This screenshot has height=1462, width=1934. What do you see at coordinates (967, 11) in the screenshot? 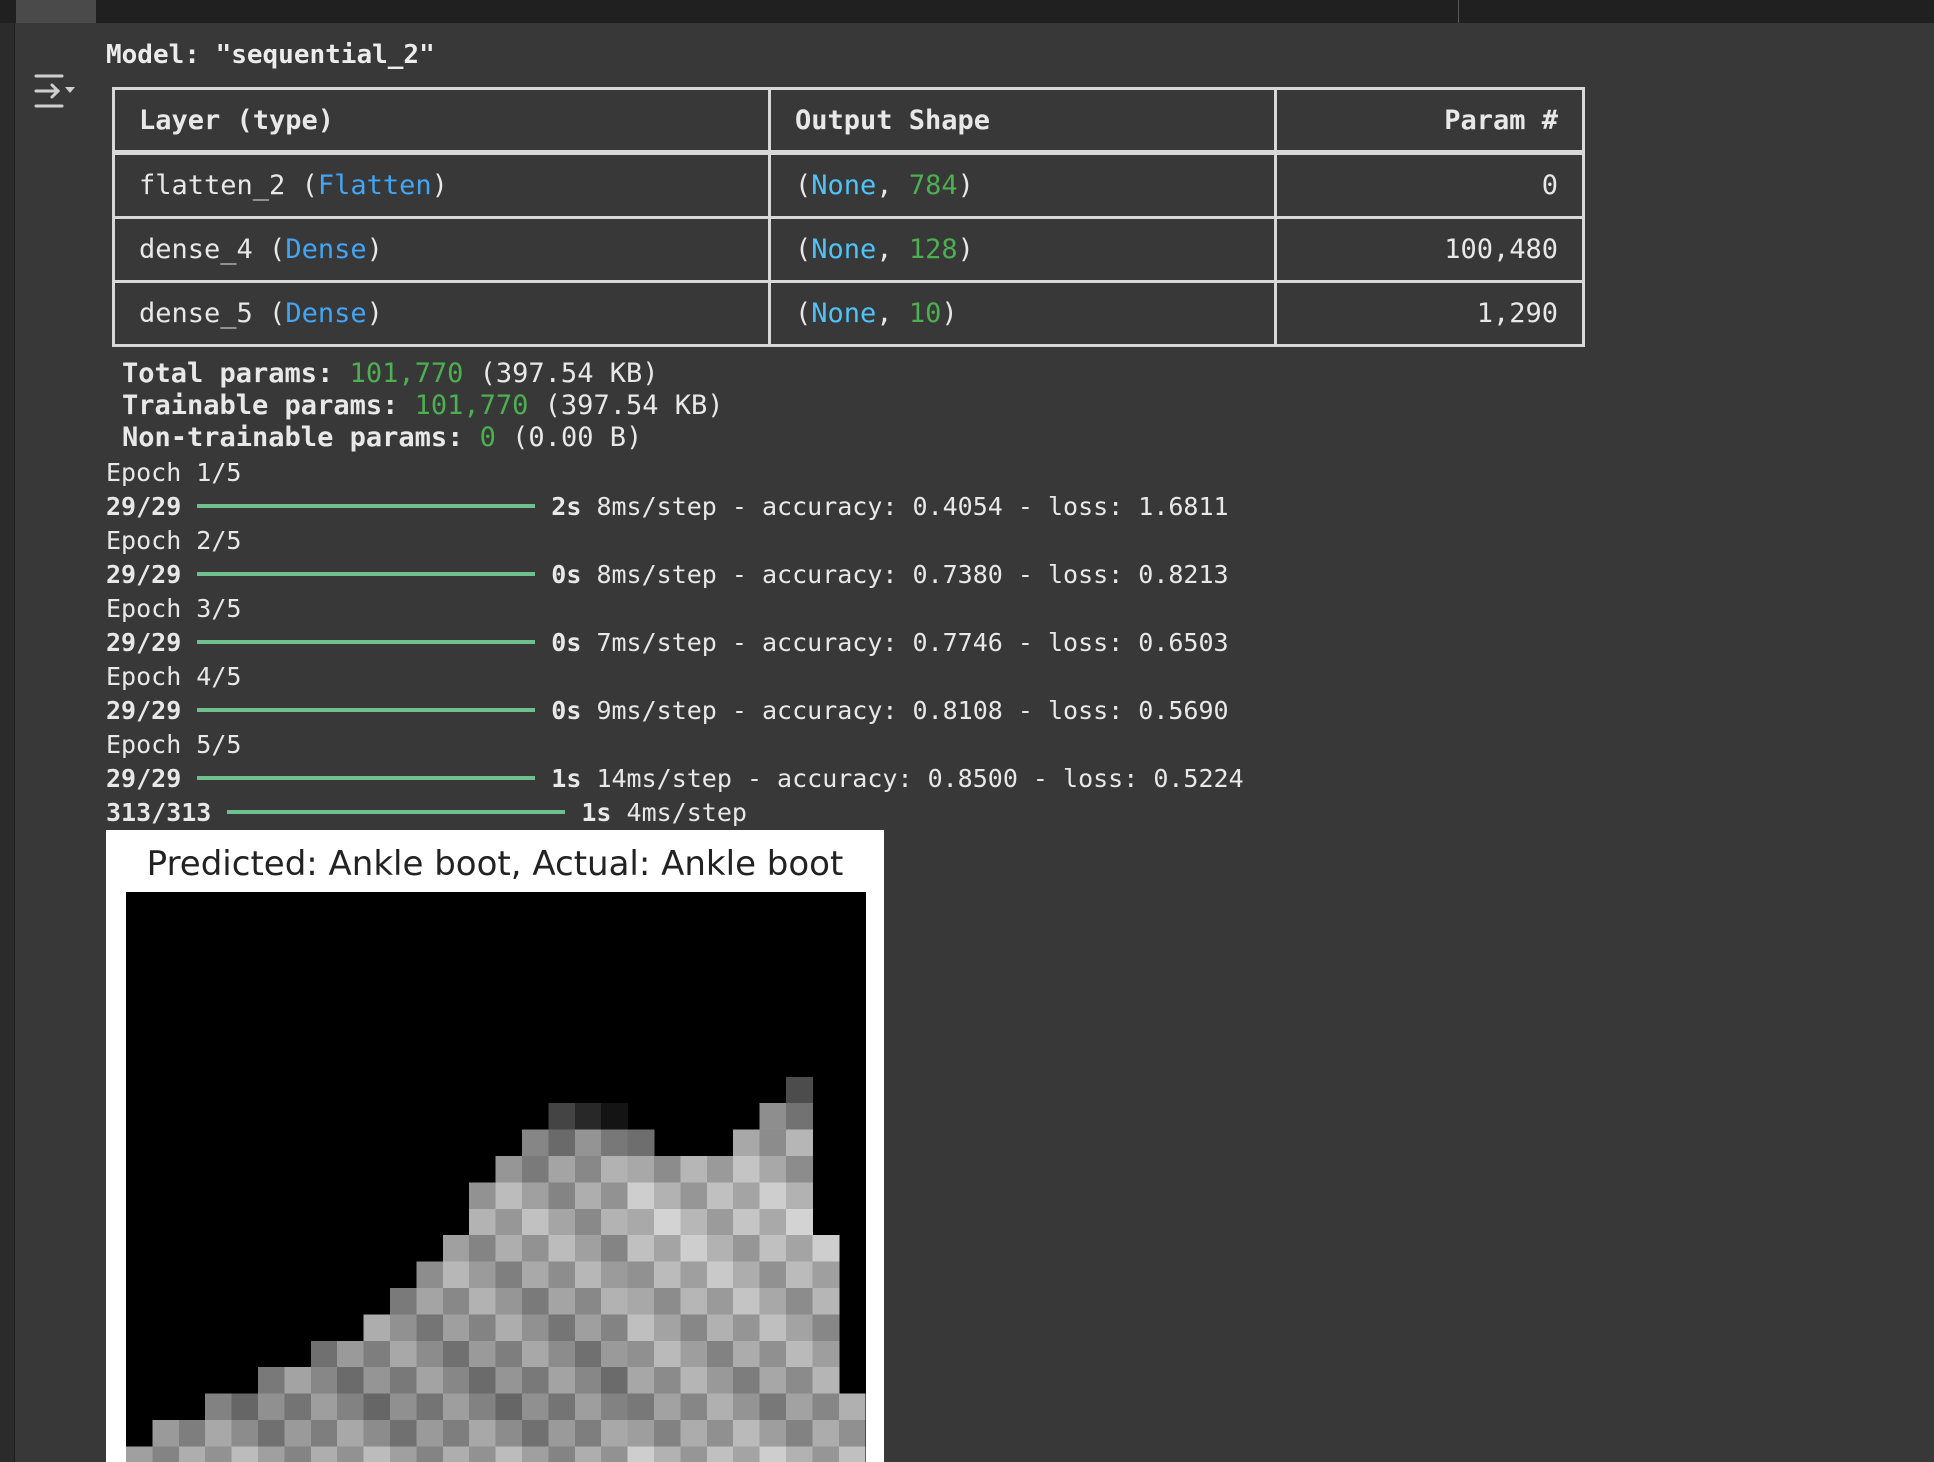
I see `top-bar` at bounding box center [967, 11].